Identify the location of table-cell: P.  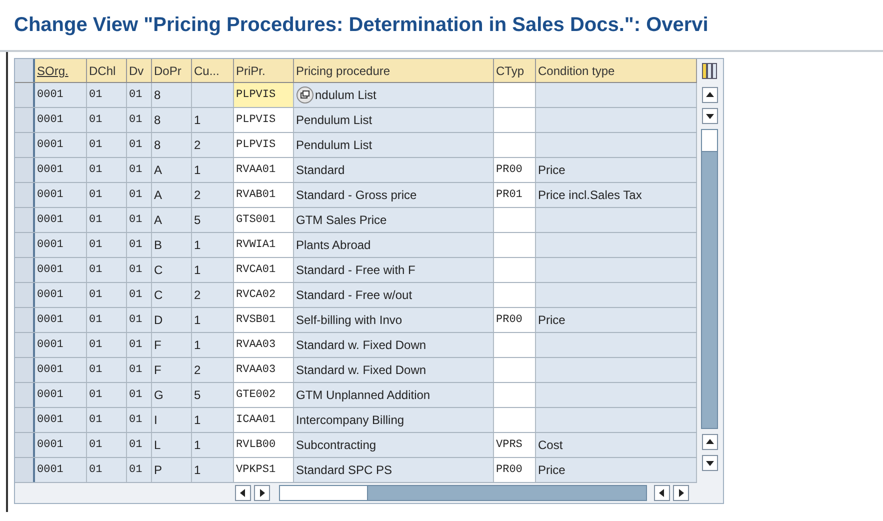
(172, 470).